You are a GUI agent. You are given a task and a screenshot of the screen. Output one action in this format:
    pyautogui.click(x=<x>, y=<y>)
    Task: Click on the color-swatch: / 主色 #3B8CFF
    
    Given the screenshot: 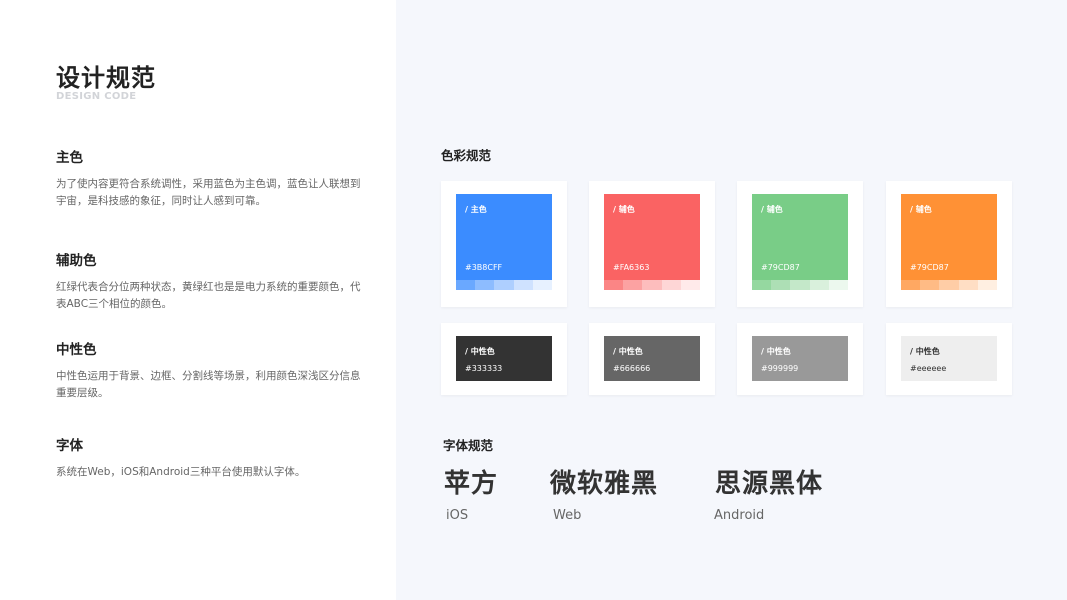 What is the action you would take?
    pyautogui.click(x=504, y=242)
    